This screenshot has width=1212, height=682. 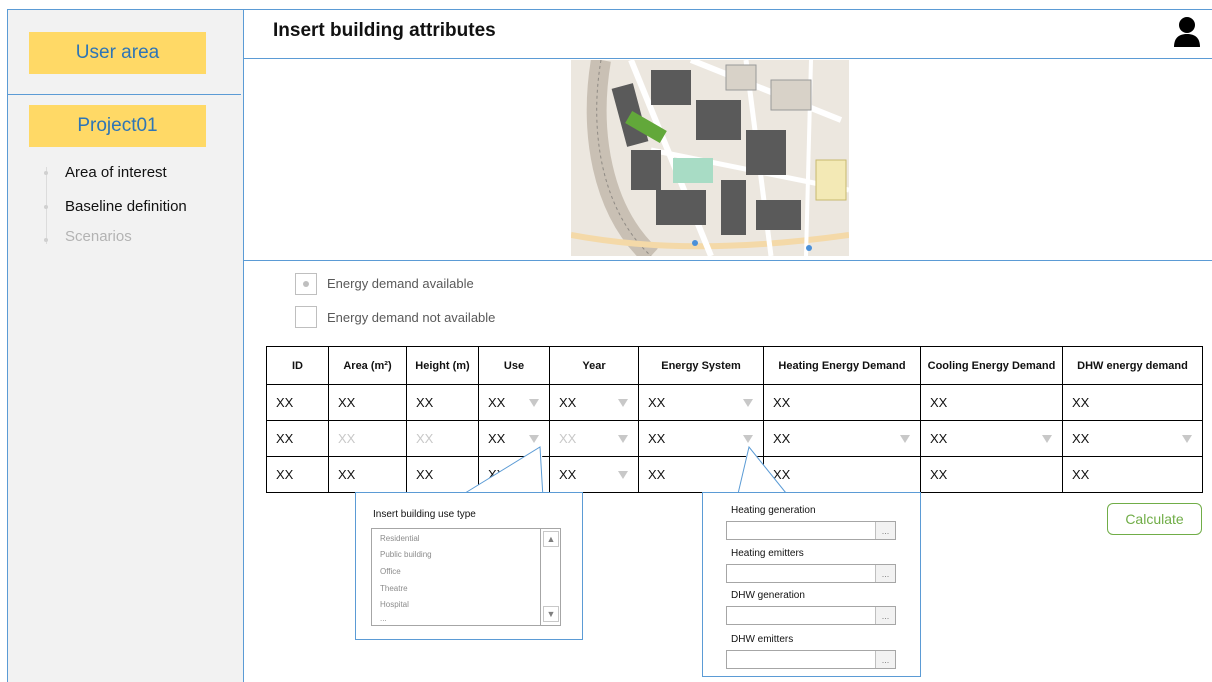 What do you see at coordinates (551, 614) in the screenshot?
I see `scroll-down-icon: ▼` at bounding box center [551, 614].